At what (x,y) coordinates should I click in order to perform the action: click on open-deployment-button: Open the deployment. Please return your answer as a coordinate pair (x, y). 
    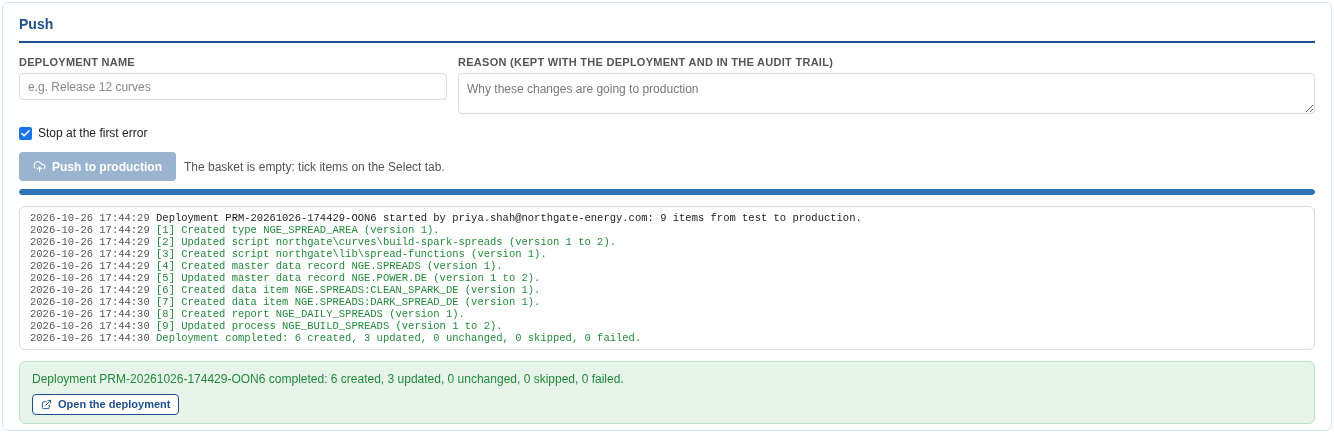
    Looking at the image, I should click on (106, 404).